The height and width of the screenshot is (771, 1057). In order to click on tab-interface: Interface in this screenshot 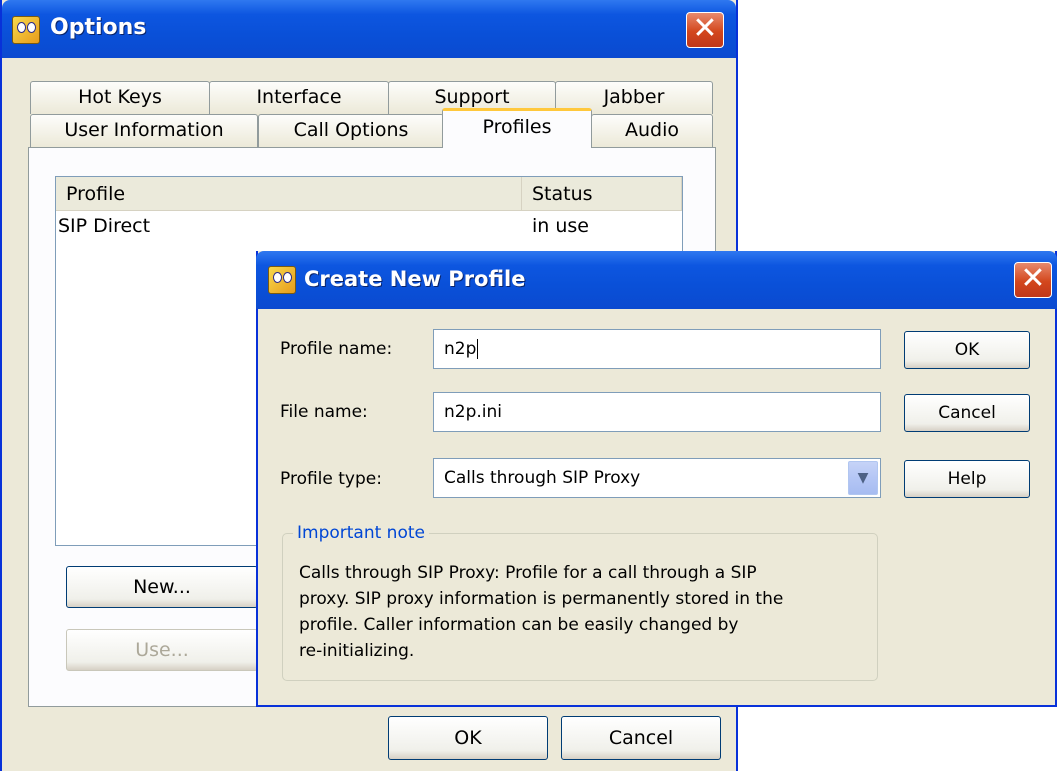, I will do `click(299, 97)`.